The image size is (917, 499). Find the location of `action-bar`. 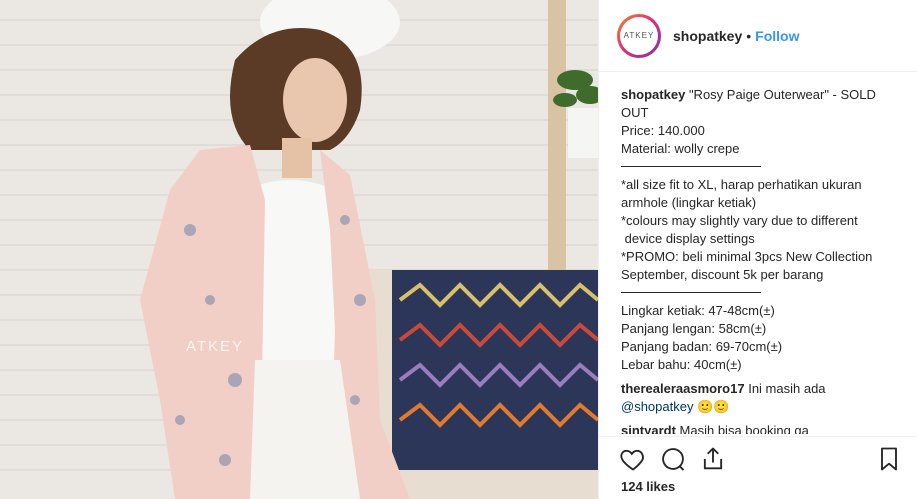

action-bar is located at coordinates (758, 454).